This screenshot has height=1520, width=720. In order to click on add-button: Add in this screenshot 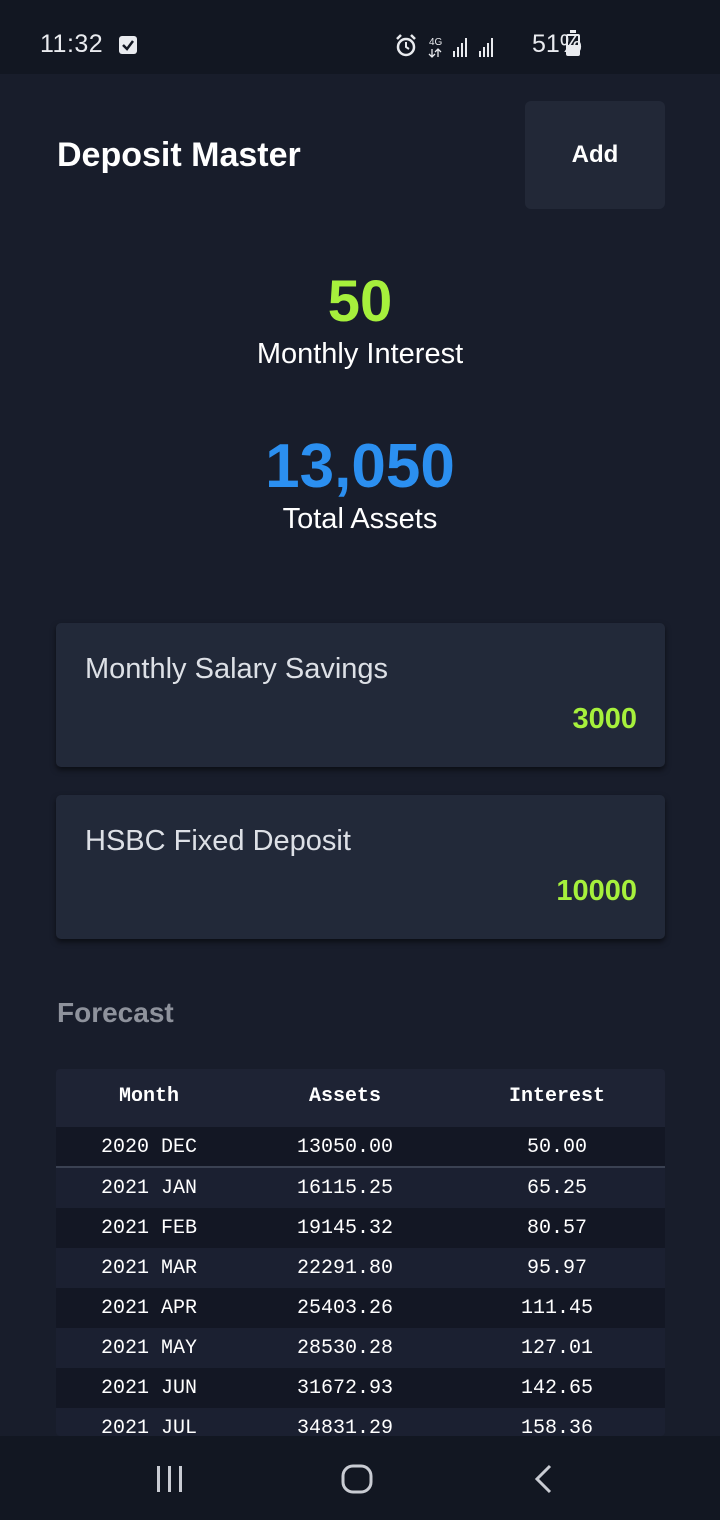, I will do `click(595, 155)`.